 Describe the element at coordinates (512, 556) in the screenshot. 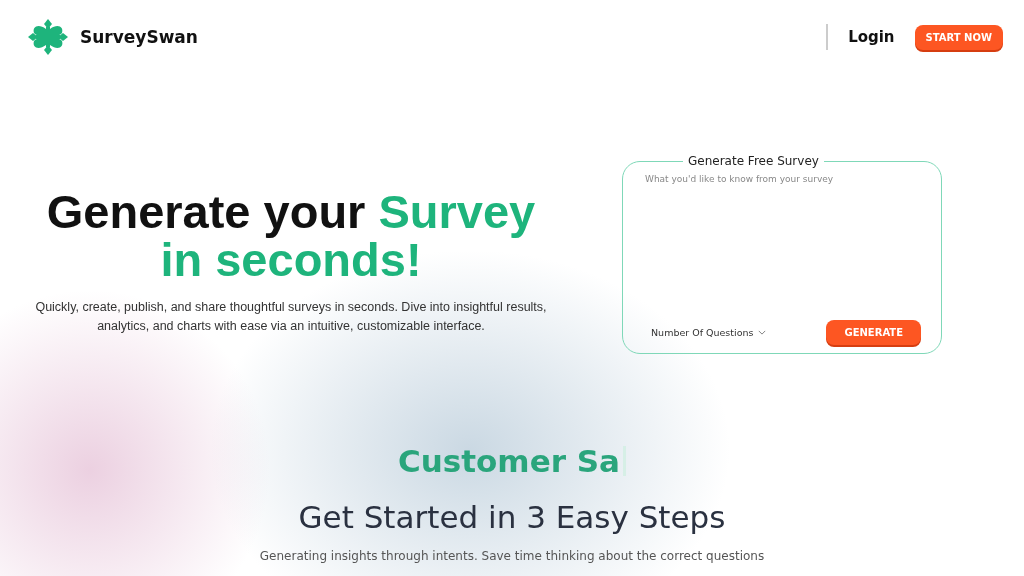

I see `steps-subtitle: Generating insights through intents. Save time thinking about the correct questions` at that location.